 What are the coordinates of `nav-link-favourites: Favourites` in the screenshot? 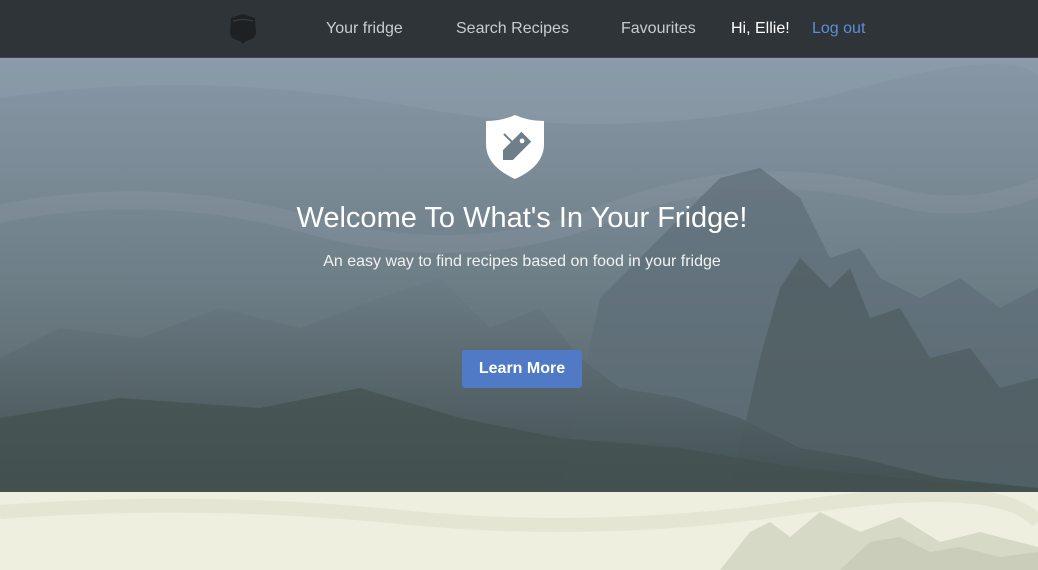 It's located at (658, 29).